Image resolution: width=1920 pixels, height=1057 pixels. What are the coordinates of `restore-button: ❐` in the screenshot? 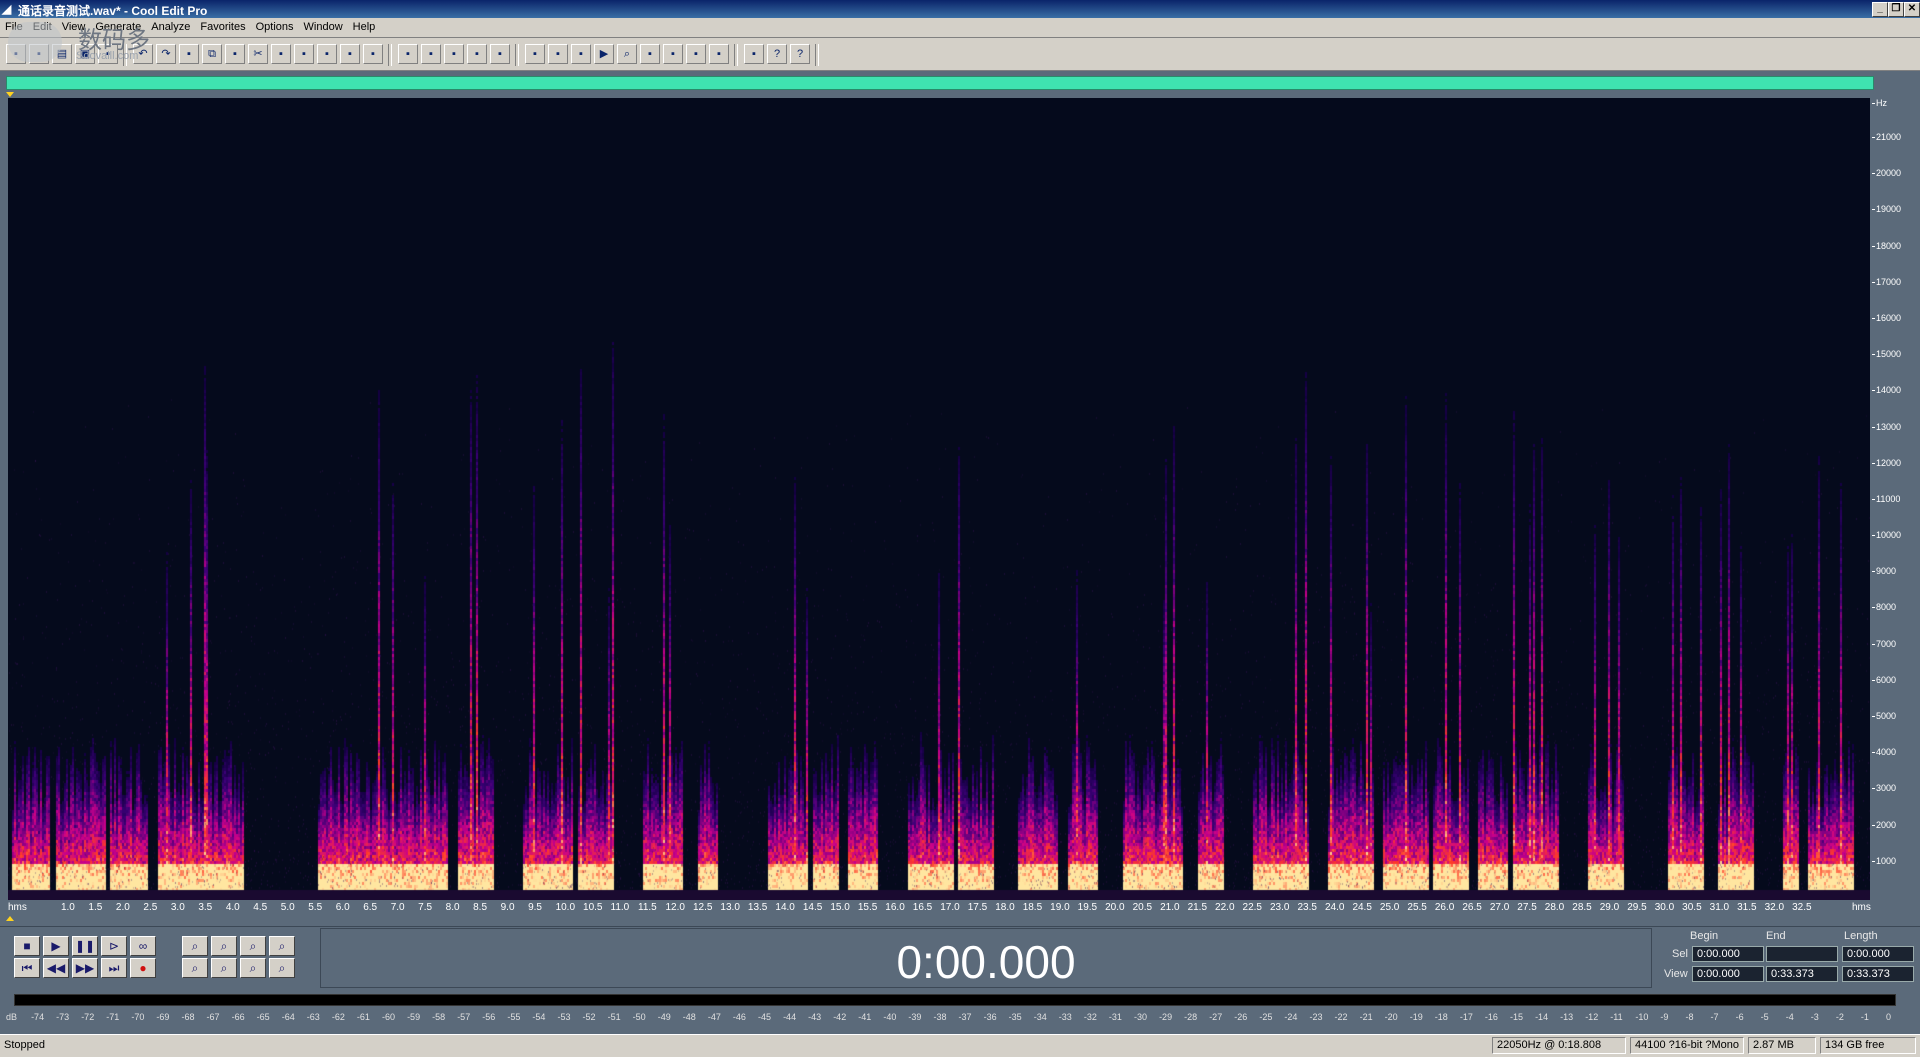 It's located at (1896, 9).